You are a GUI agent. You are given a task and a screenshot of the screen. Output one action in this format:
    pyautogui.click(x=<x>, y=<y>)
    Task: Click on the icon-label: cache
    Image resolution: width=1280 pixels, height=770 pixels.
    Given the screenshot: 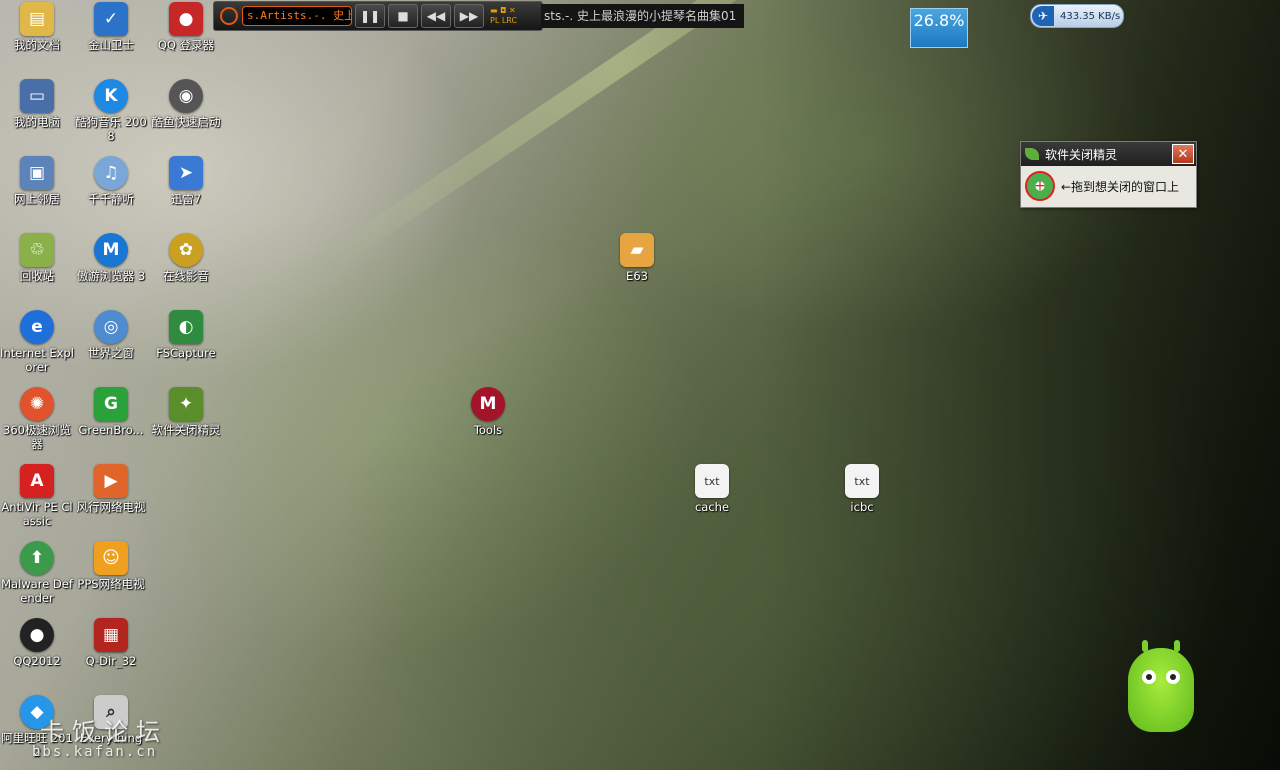 What is the action you would take?
    pyautogui.click(x=712, y=507)
    